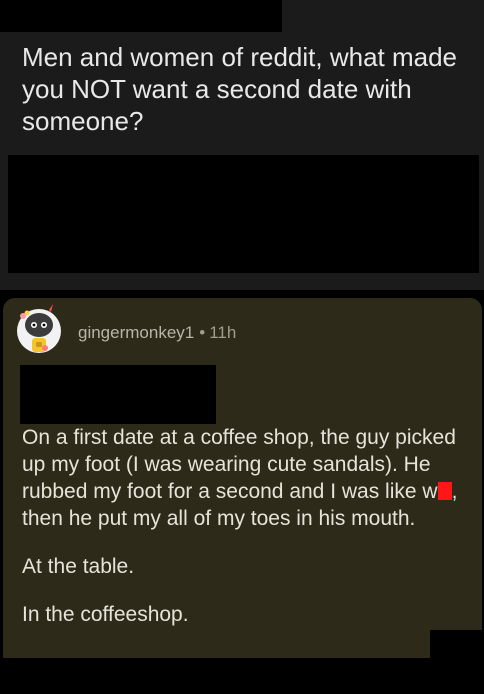 The image size is (484, 694). I want to click on comment-username: gingermonkey1, so click(136, 332).